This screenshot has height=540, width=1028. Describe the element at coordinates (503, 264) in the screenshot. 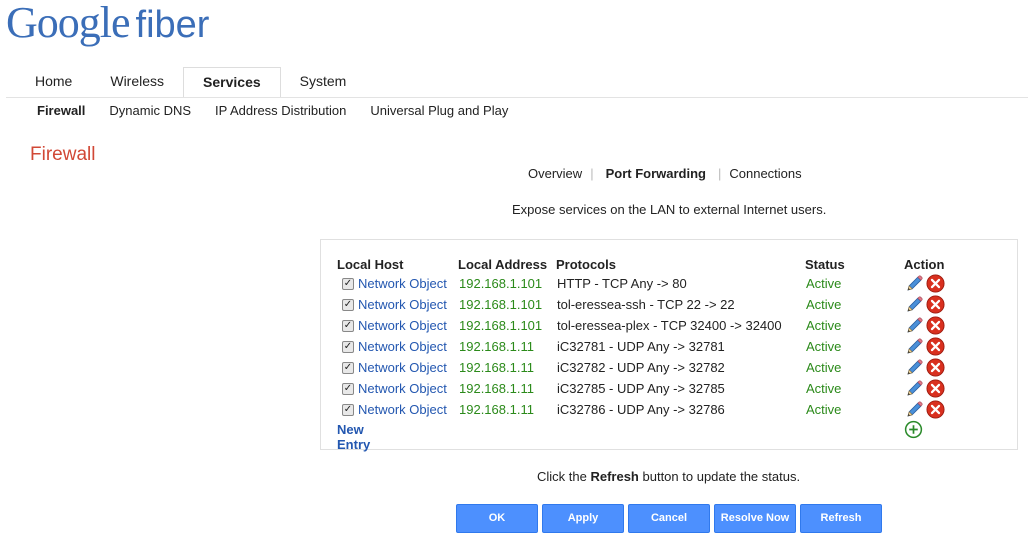

I see `header-local-address: Local Address` at that location.